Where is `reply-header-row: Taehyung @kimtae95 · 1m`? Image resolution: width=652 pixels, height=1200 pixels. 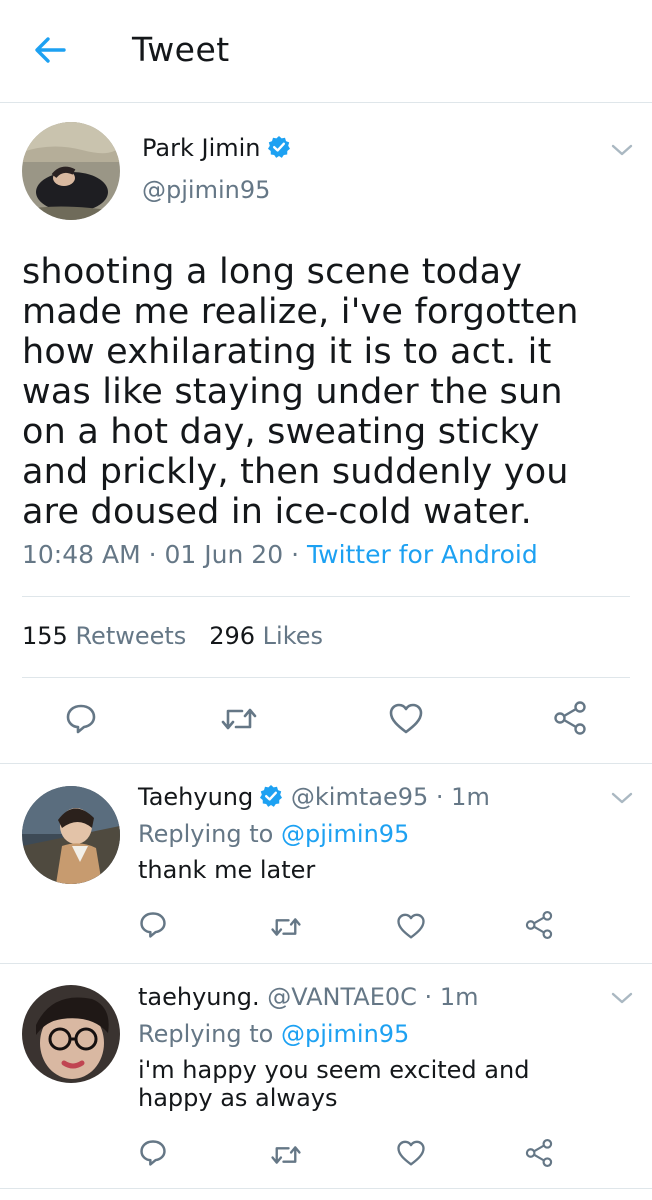
reply-header-row: Taehyung @kimtae95 · 1m is located at coordinates (314, 797).